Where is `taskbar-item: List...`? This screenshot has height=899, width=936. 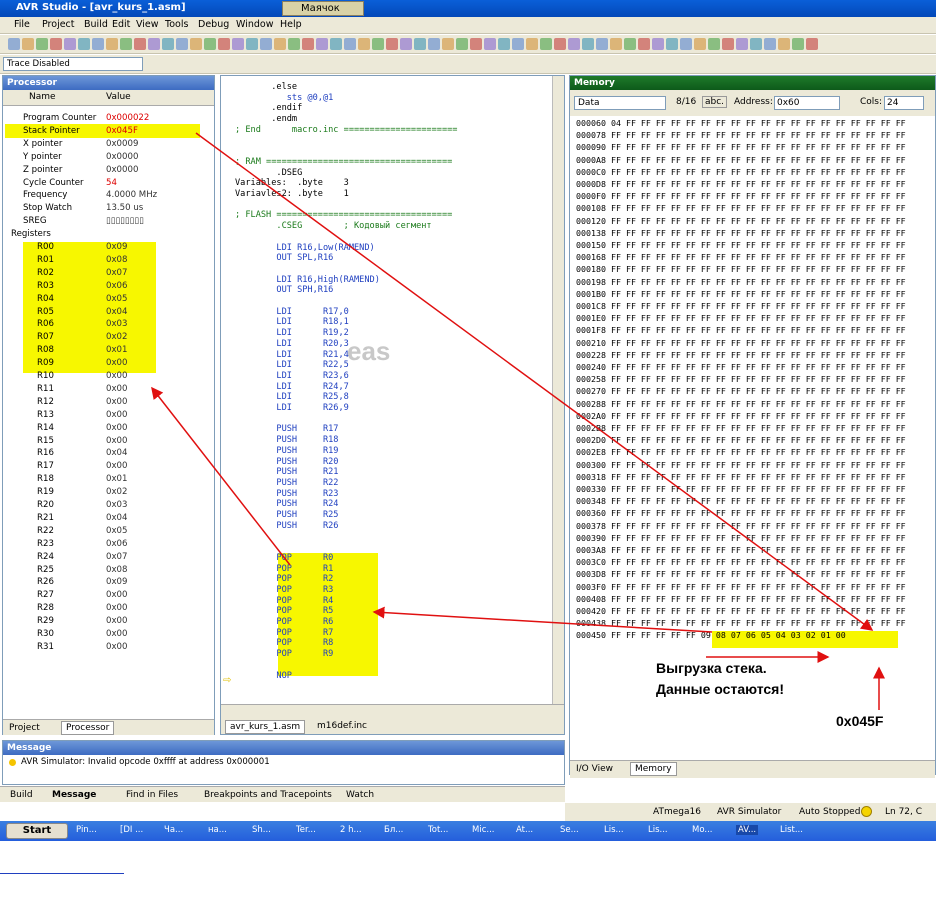
taskbar-item: List... is located at coordinates (791, 830).